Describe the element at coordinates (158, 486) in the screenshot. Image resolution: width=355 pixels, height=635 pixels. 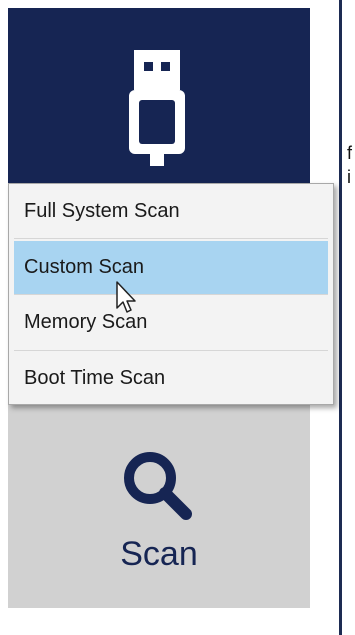
I see `search-icon` at that location.